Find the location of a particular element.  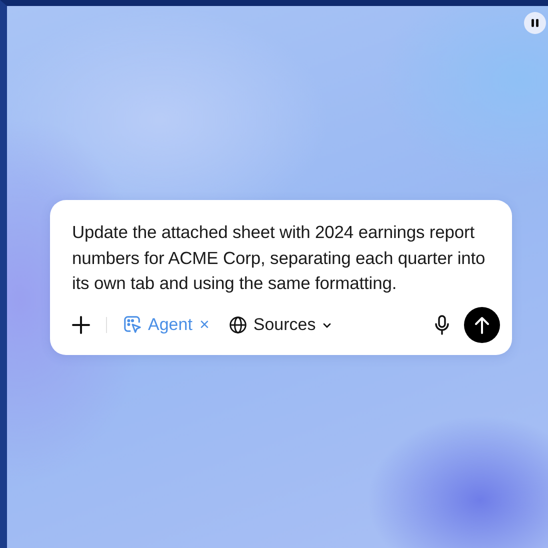

add-button is located at coordinates (81, 325).